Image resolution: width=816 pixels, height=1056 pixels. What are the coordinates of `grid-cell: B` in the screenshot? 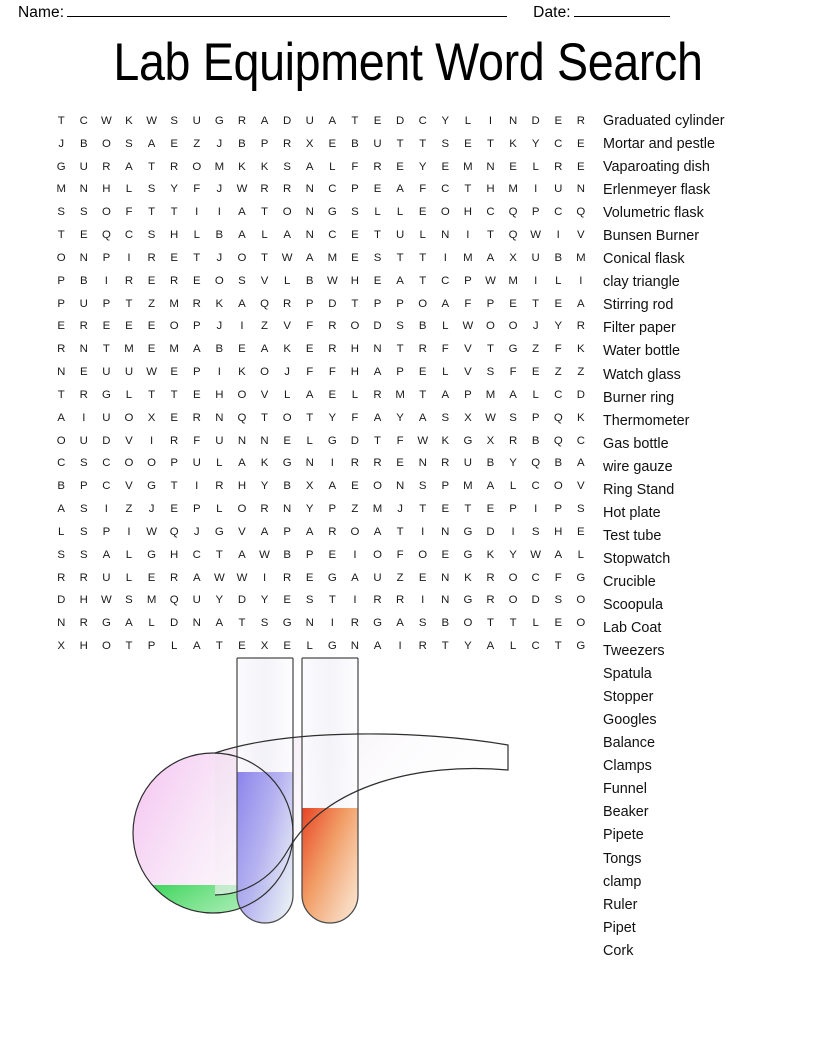 It's located at (423, 326).